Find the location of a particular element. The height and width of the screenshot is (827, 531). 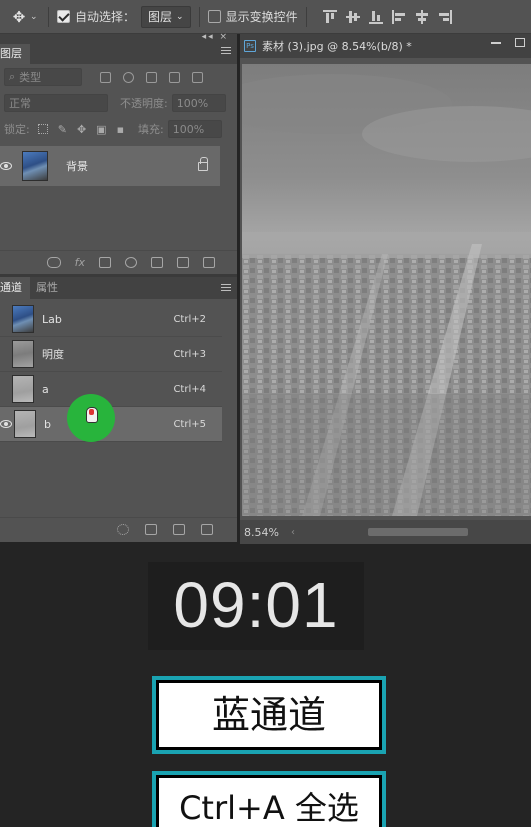

channel-shortcut: Ctrl+3 is located at coordinates (189, 354).